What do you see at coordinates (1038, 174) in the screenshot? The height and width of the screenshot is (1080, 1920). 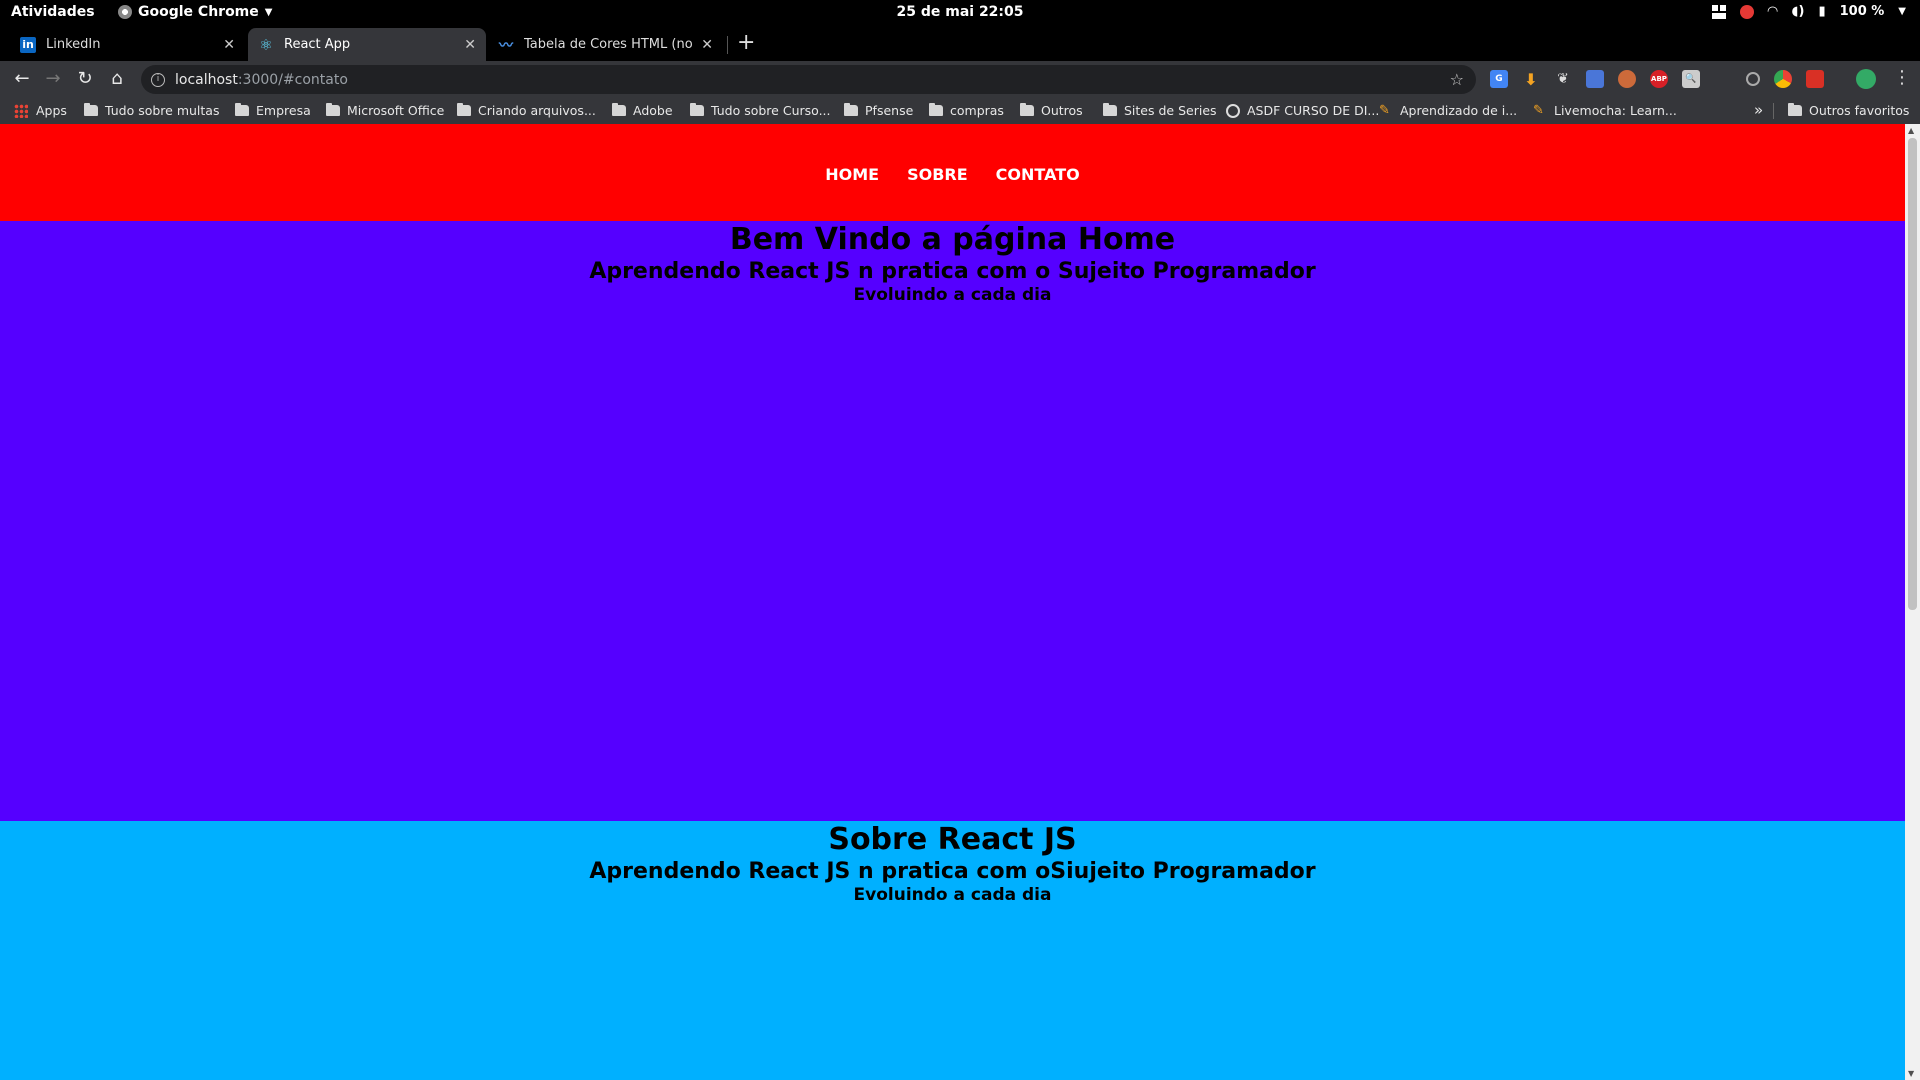 I see `nav-link-contato: CONTATO` at bounding box center [1038, 174].